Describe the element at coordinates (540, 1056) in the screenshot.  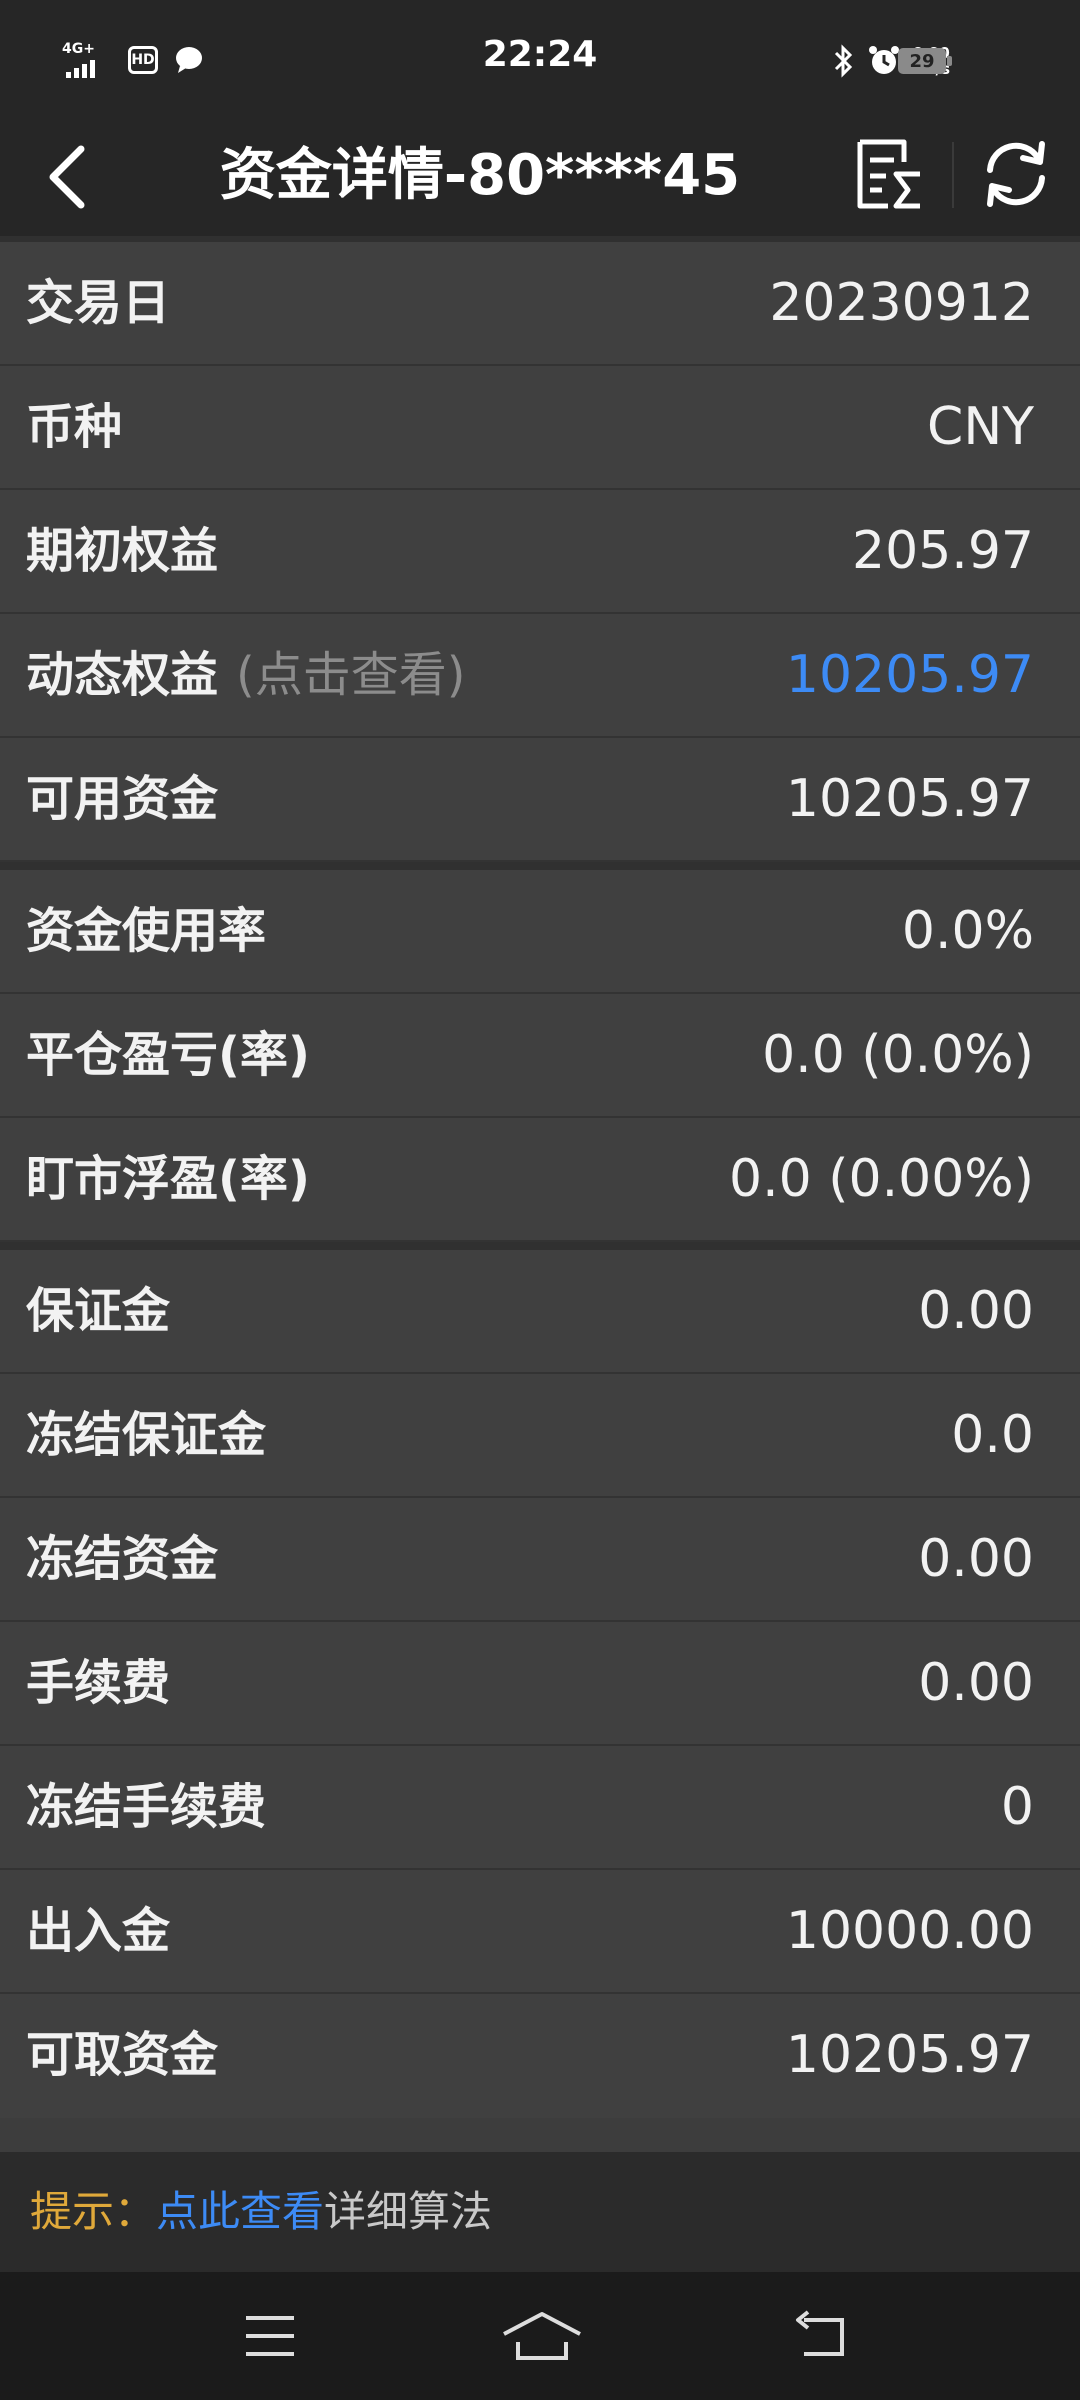
I see `row-closing-pnl: 平仓盈亏(率) 0.0 (0.0%)` at that location.